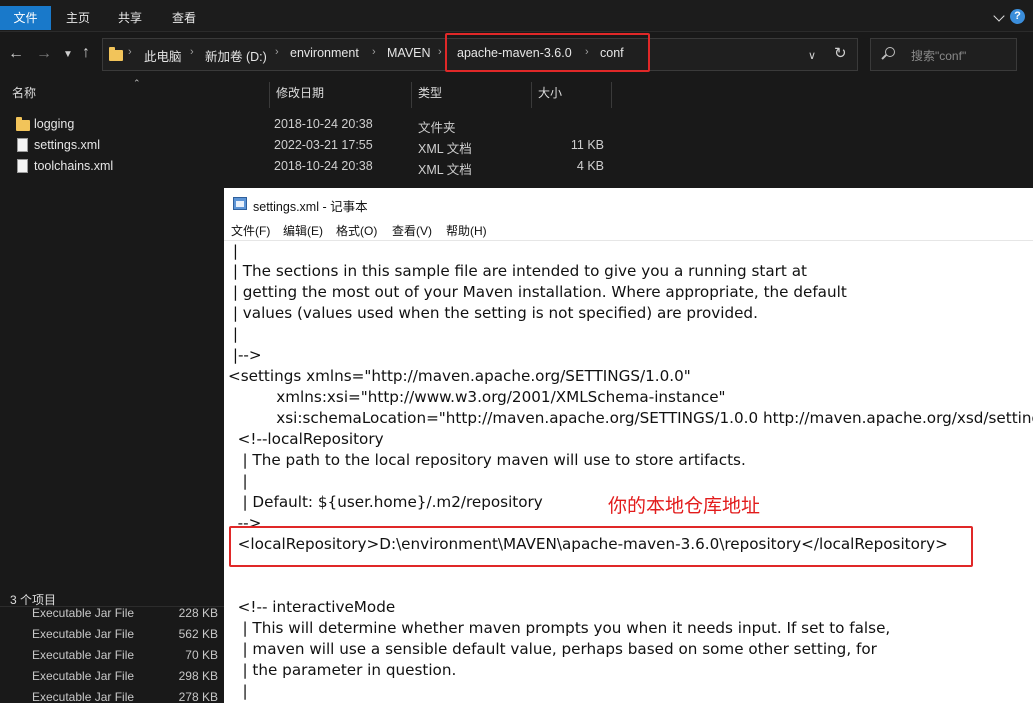 This screenshot has width=1033, height=703. What do you see at coordinates (198, 634) in the screenshot?
I see `item-size: 562 KB` at bounding box center [198, 634].